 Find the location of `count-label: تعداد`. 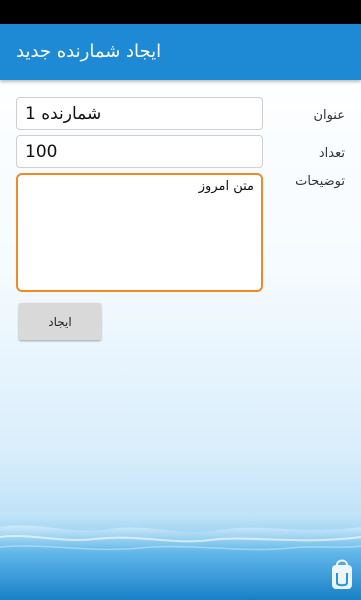

count-label: تعداد is located at coordinates (331, 153).